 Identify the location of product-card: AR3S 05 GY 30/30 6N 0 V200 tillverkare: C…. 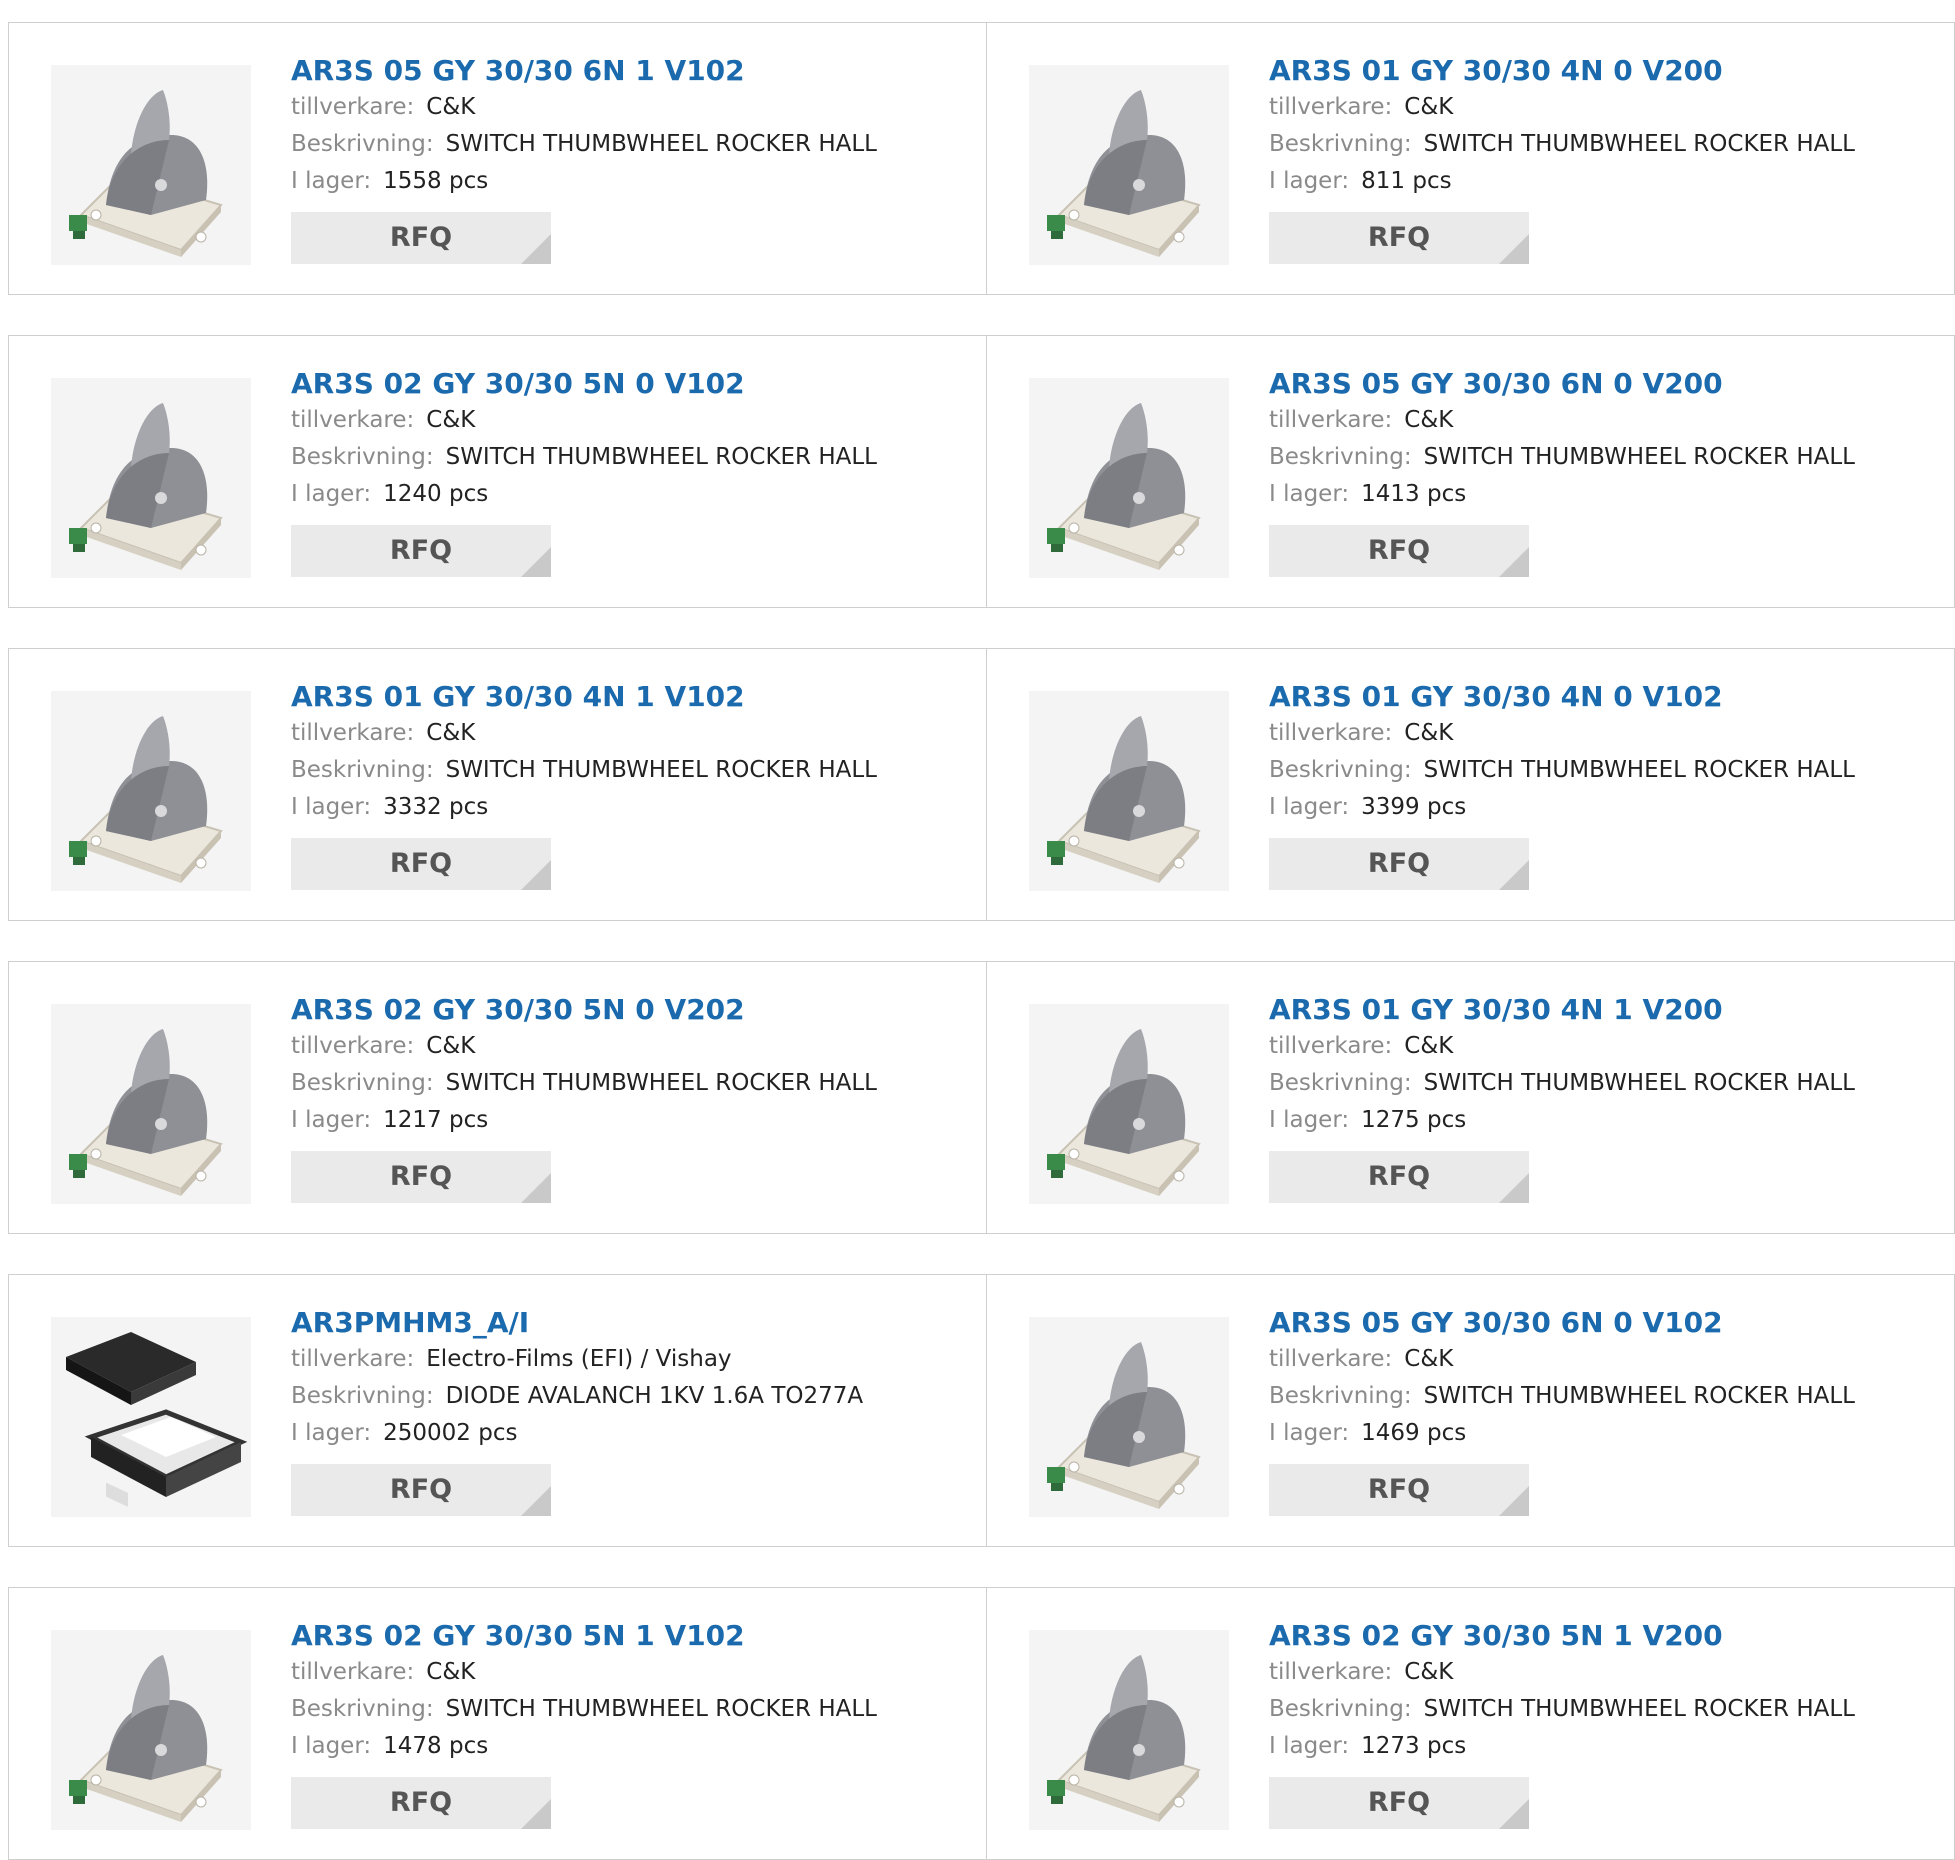
(1471, 471).